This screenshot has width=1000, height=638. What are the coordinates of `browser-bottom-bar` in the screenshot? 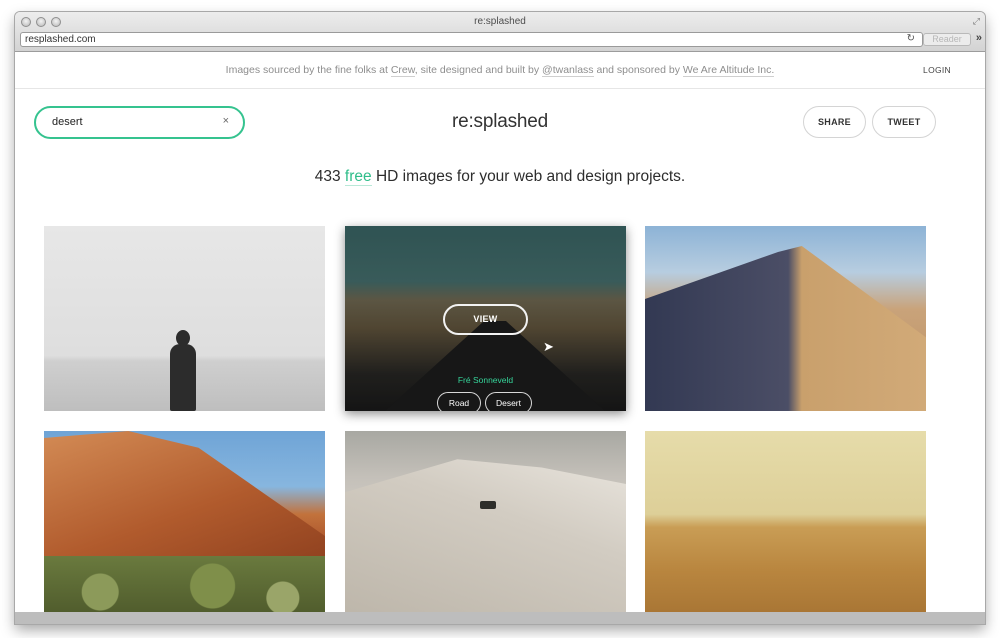 It's located at (500, 618).